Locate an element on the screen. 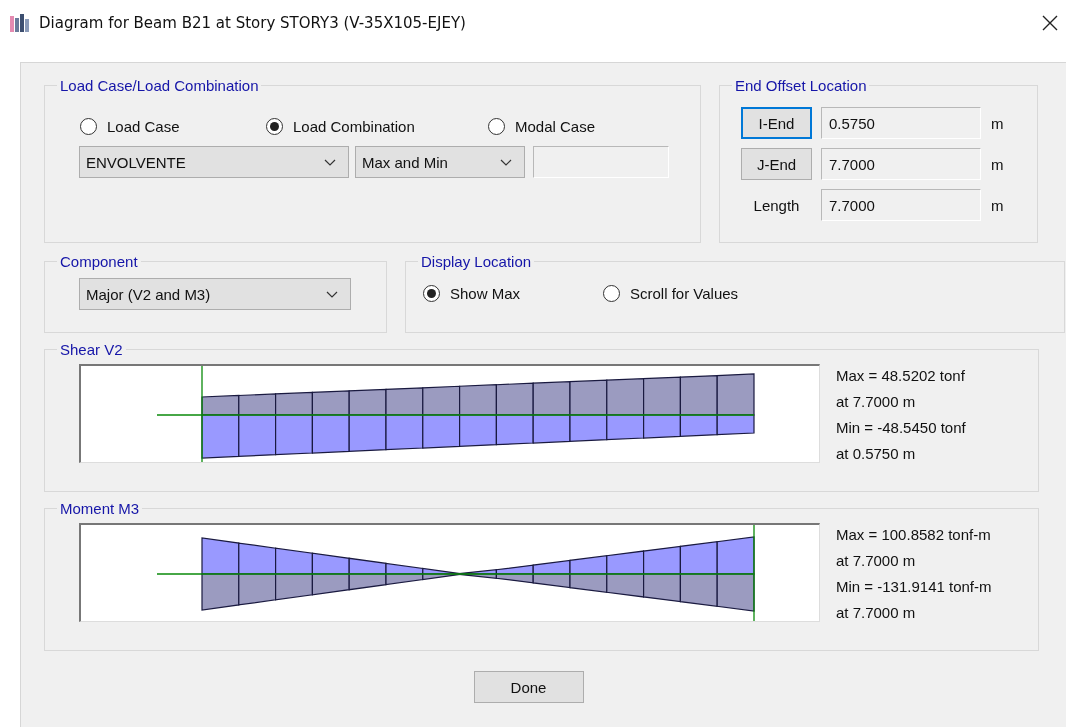 This screenshot has height=727, width=1066. dropdown: Max and Min is located at coordinates (440, 162).